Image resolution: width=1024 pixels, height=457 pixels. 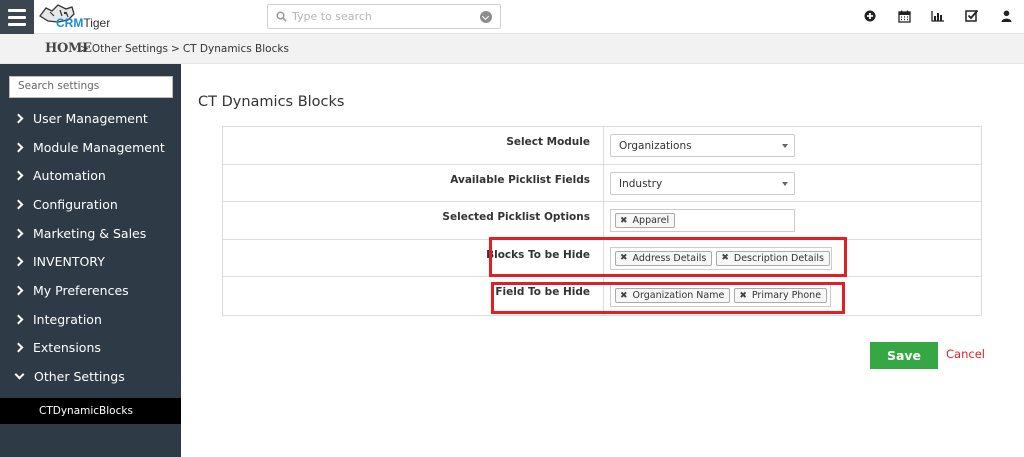 What do you see at coordinates (870, 16) in the screenshot?
I see `plus-circle-icon` at bounding box center [870, 16].